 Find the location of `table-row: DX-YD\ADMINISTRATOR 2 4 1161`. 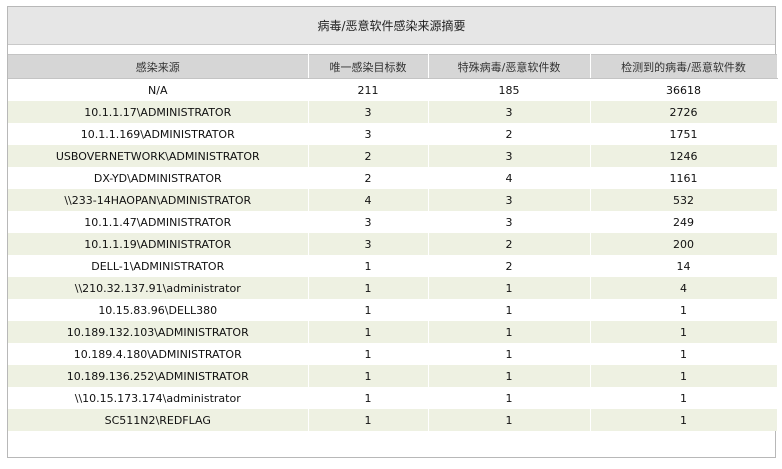

table-row: DX-YD\ADMINISTRATOR 2 4 1161 is located at coordinates (393, 178).